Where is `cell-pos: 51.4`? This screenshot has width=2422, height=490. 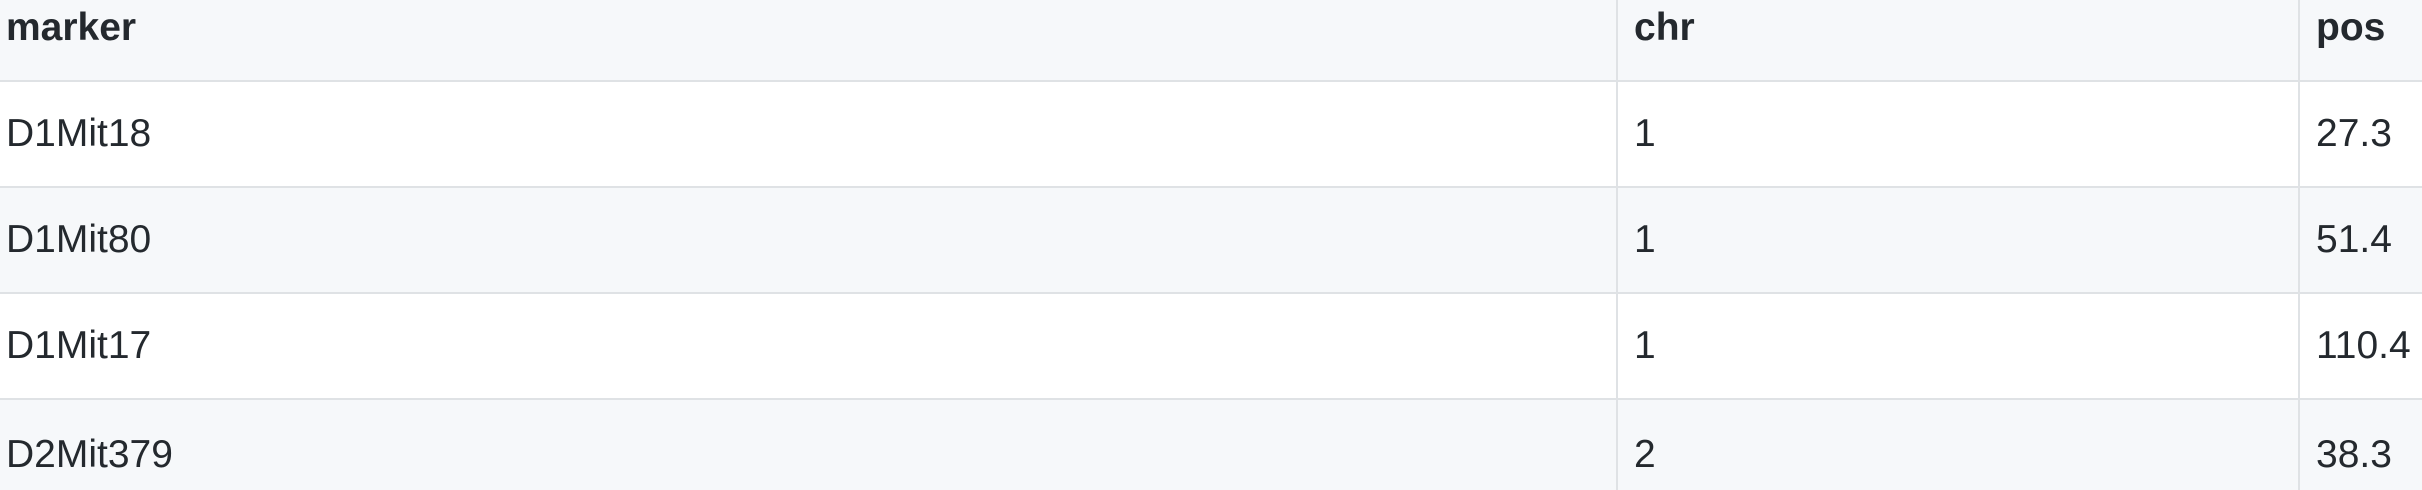
cell-pos: 51.4 is located at coordinates (2360, 240).